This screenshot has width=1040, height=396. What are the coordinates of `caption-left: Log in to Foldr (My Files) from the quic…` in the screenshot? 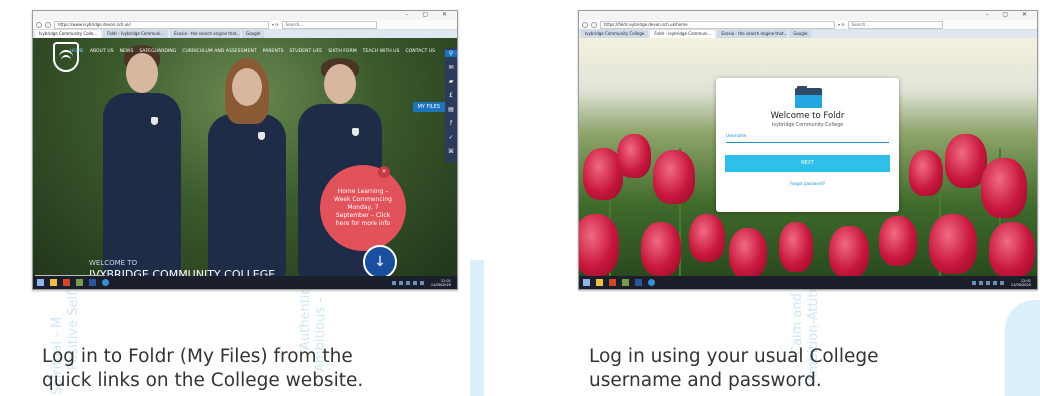 It's located at (252, 369).